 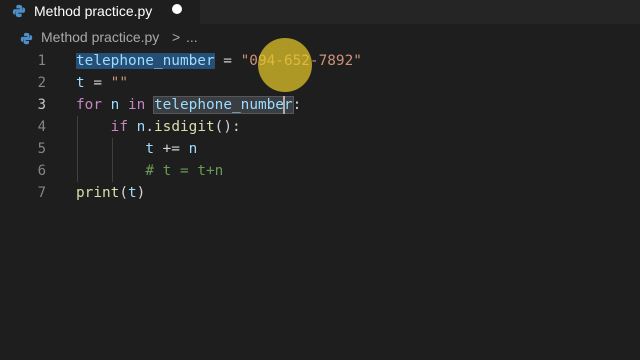 I want to click on code-text: for n in telephone_number:, so click(x=188, y=105).